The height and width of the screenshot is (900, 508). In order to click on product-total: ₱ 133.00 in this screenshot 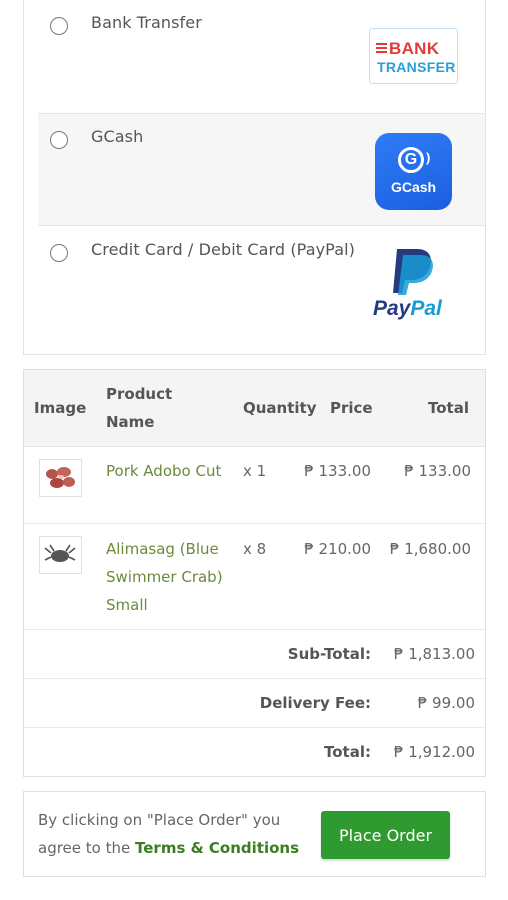, I will do `click(437, 471)`.